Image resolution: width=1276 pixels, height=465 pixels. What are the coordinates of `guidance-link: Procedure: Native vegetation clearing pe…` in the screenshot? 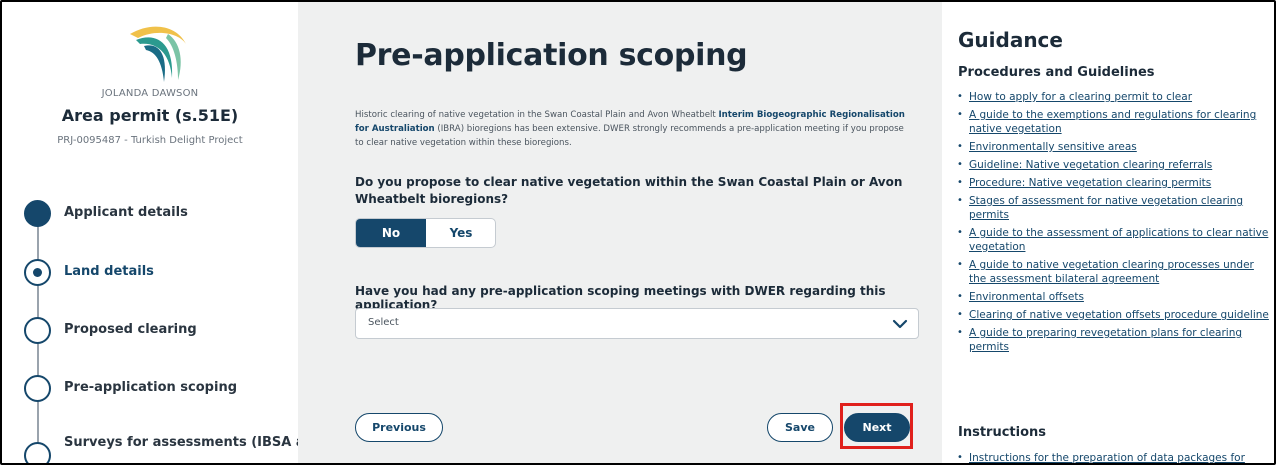 It's located at (1114, 183).